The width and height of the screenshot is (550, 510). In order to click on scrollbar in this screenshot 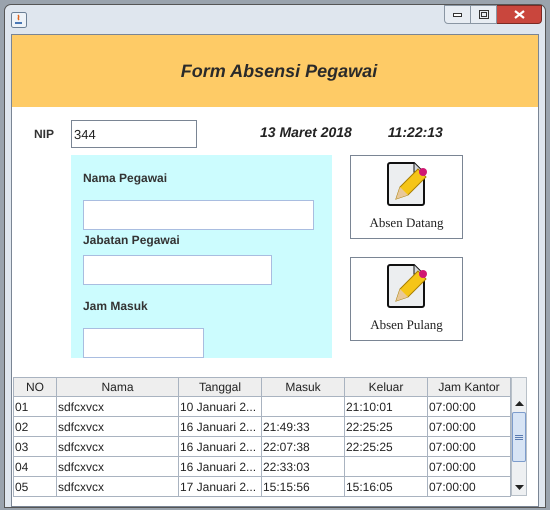, I will do `click(519, 436)`.